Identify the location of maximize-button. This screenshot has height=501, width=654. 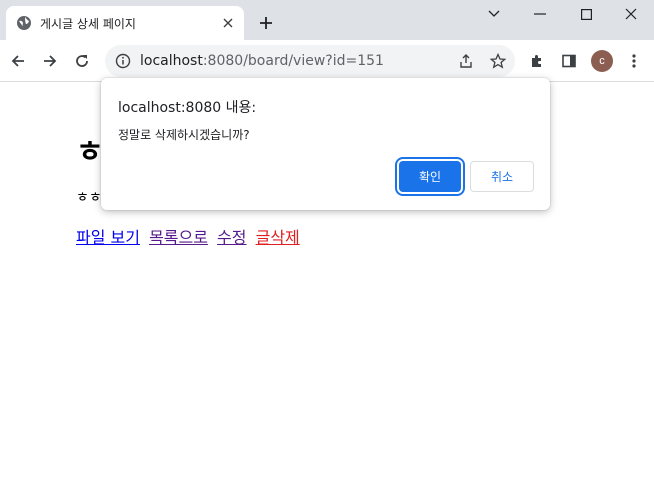
(586, 14).